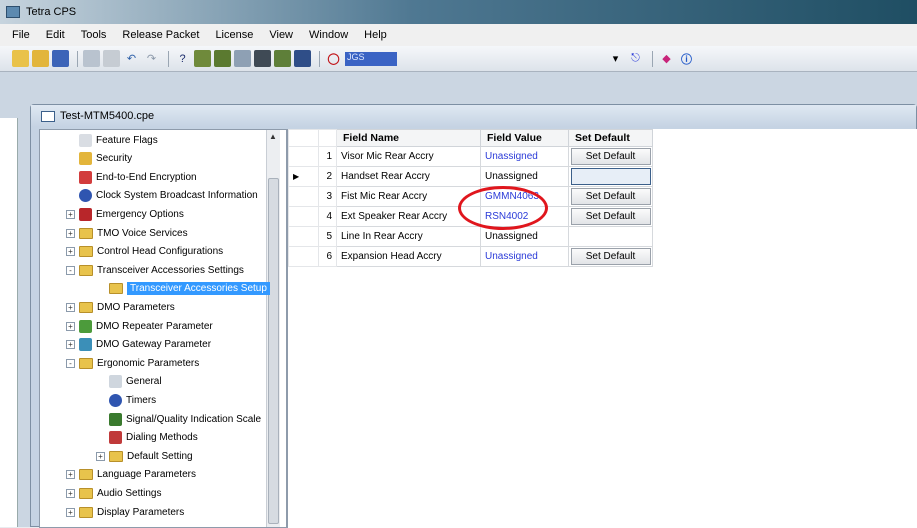  What do you see at coordinates (94, 35) in the screenshot?
I see `menu-tools: Tools` at bounding box center [94, 35].